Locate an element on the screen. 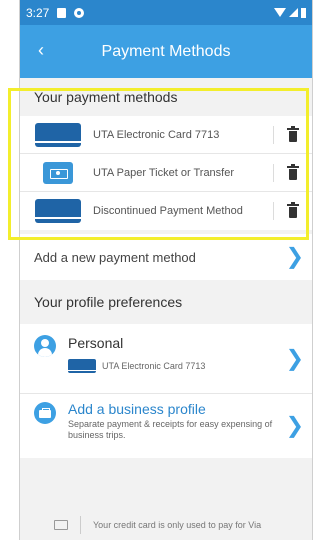 The image size is (333, 540). personal-profile-card: UTA Electronic Card 7713 is located at coordinates (136, 366).